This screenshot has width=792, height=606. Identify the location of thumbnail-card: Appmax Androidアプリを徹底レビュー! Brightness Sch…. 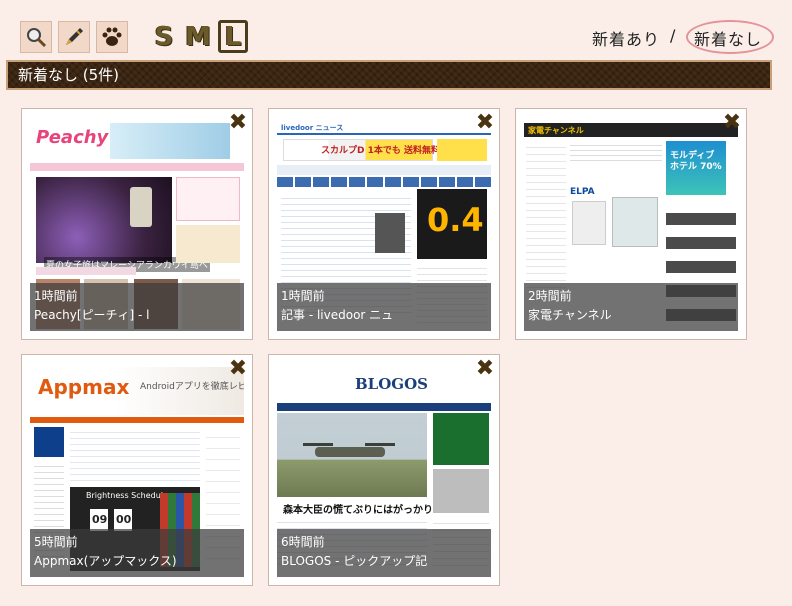
(137, 470).